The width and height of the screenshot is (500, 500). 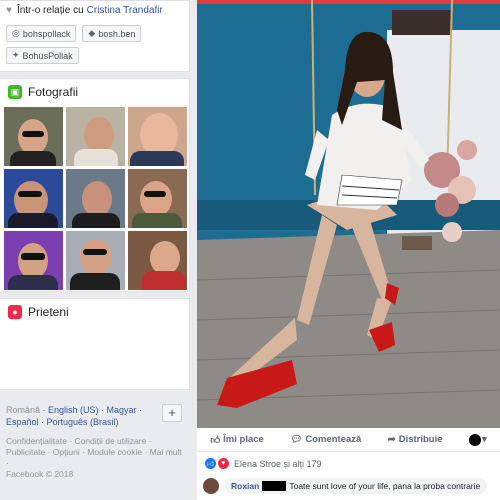 What do you see at coordinates (23, 410) in the screenshot?
I see `language-current: Română` at bounding box center [23, 410].